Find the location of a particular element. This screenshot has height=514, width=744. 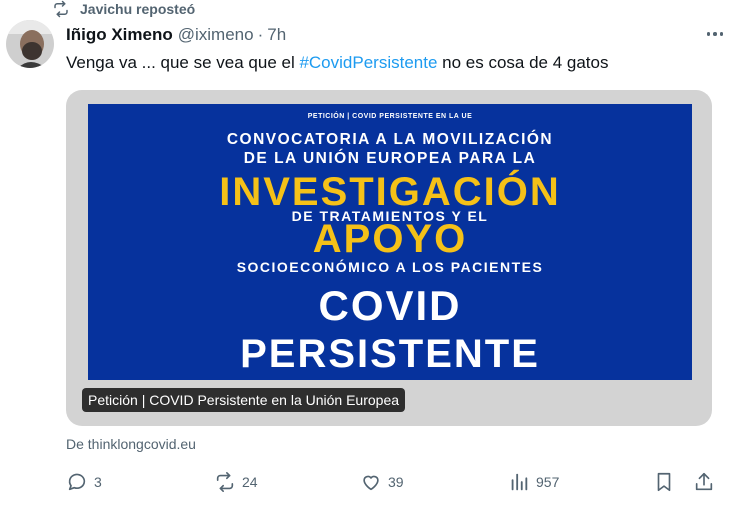

tweet-header: Iñigo Ximeno @iximeno · 7h is located at coordinates (176, 35).